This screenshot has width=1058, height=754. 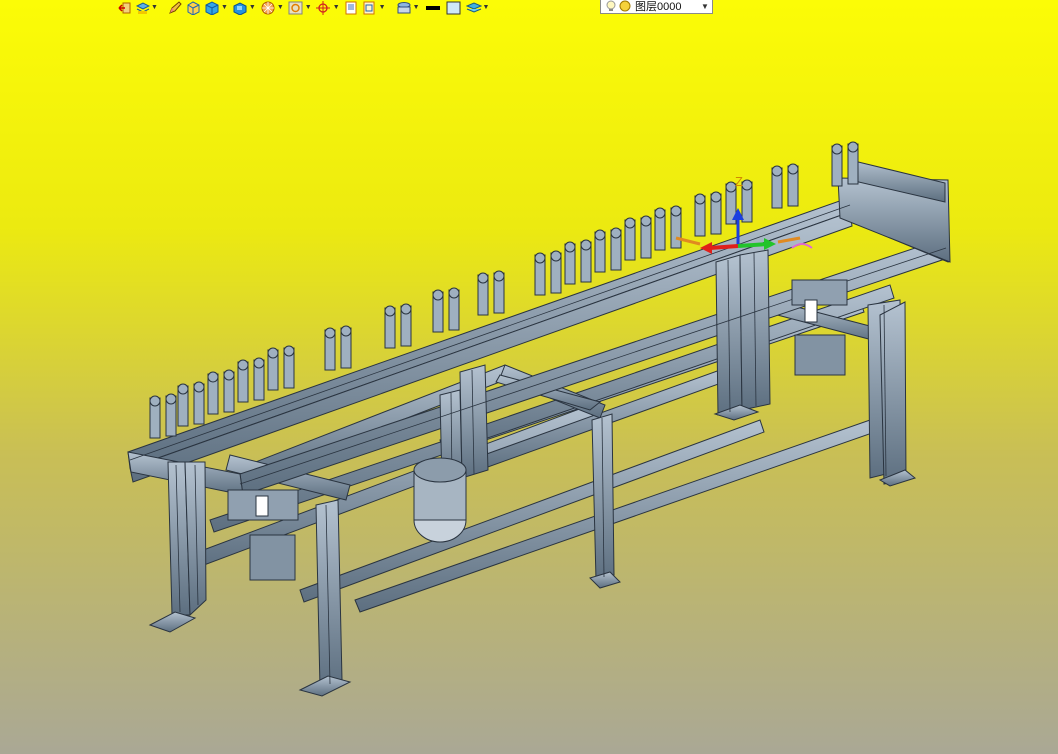 What do you see at coordinates (753, 245) in the screenshot?
I see `y-axis-arrow` at bounding box center [753, 245].